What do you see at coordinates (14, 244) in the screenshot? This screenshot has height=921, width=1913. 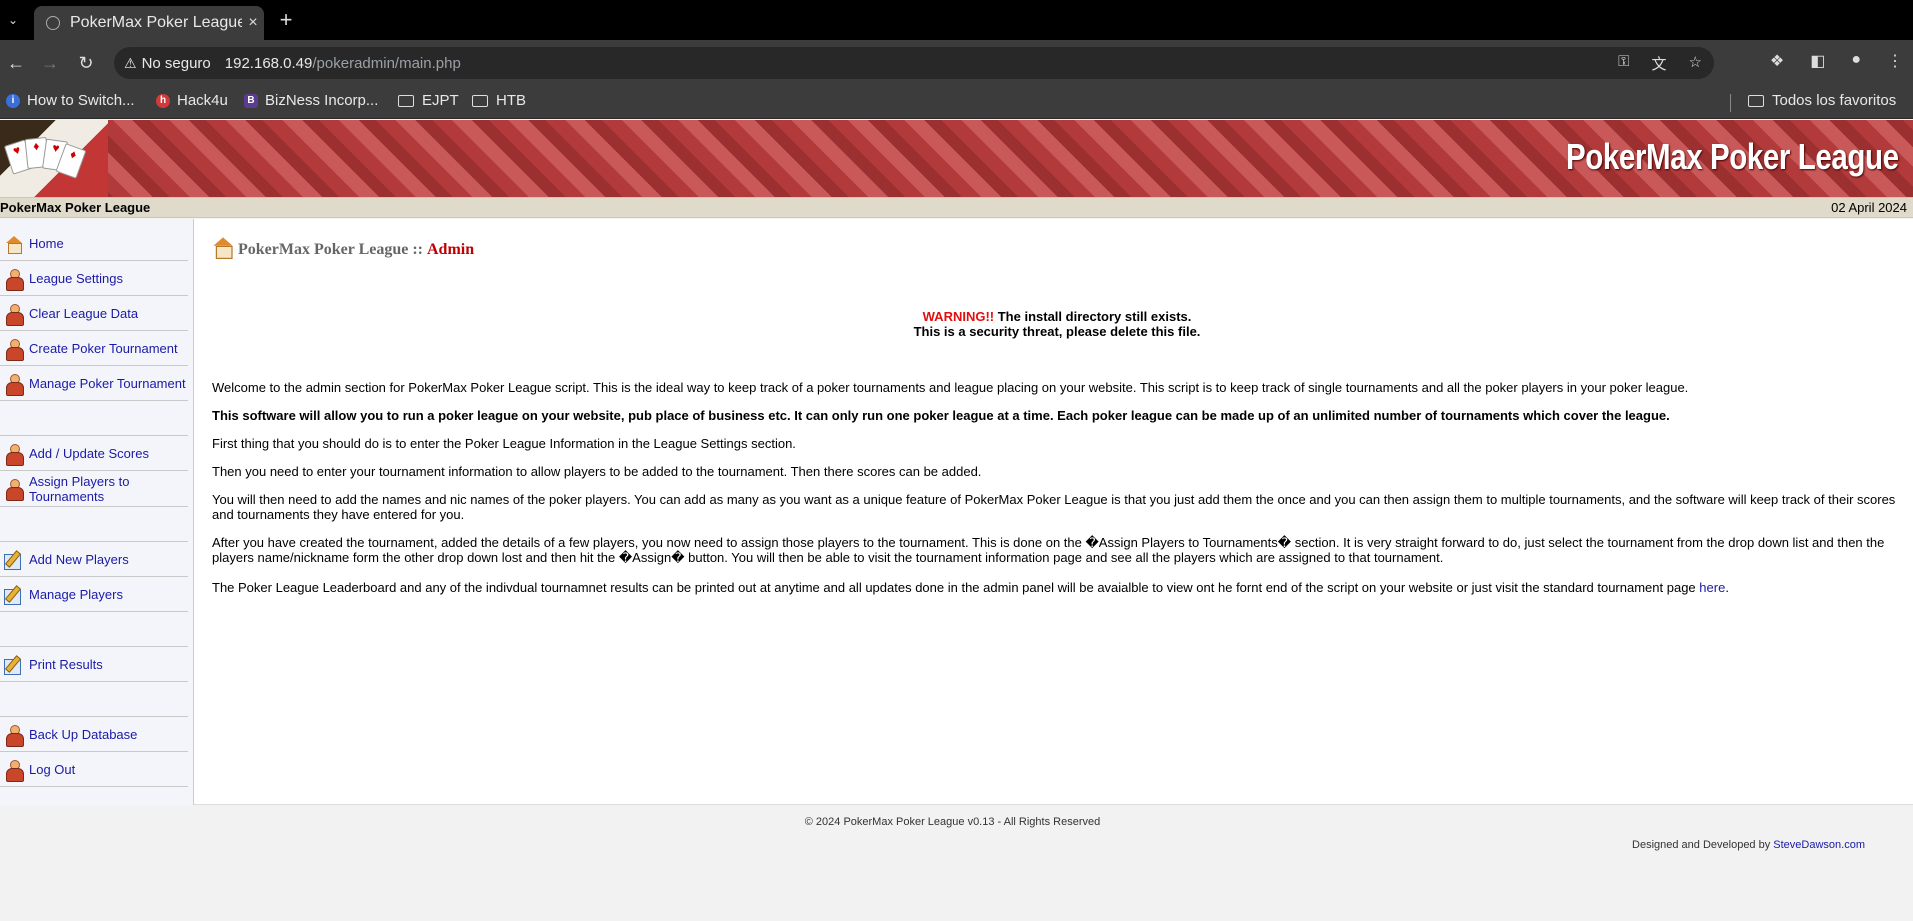 I see `home-icon` at bounding box center [14, 244].